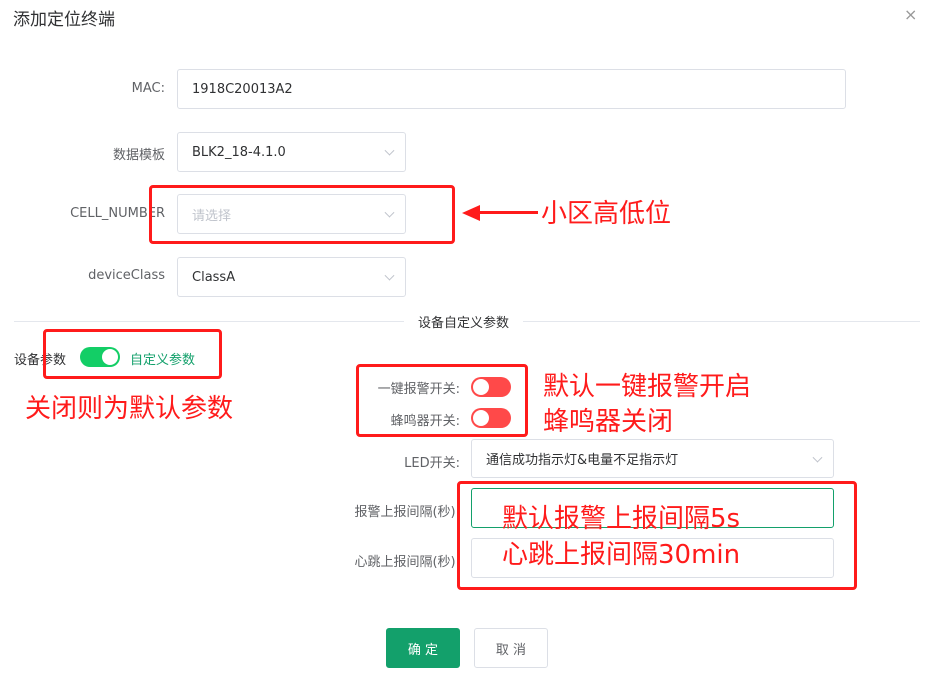 Image resolution: width=927 pixels, height=682 pixels. What do you see at coordinates (432, 463) in the screenshot?
I see `led-label: LED开关:` at bounding box center [432, 463].